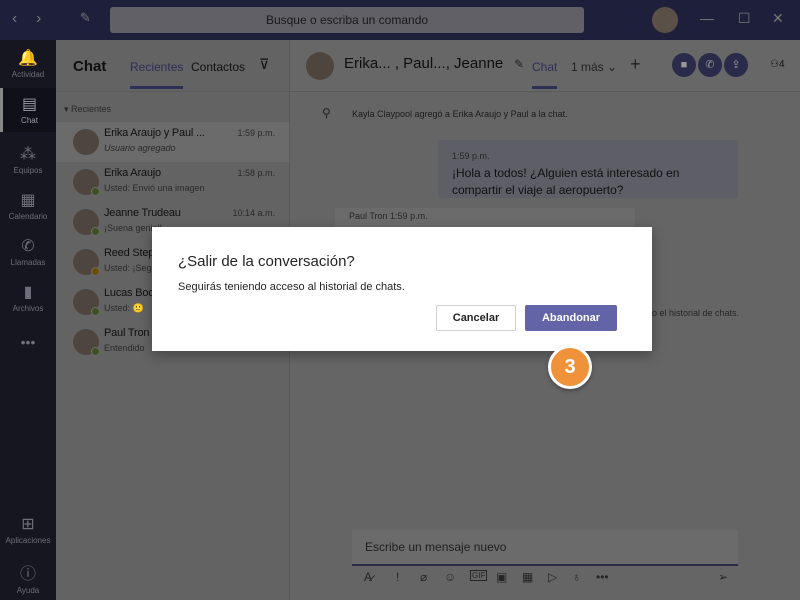 The height and width of the screenshot is (600, 800). I want to click on section-header: ▾ Recientes, so click(172, 107).